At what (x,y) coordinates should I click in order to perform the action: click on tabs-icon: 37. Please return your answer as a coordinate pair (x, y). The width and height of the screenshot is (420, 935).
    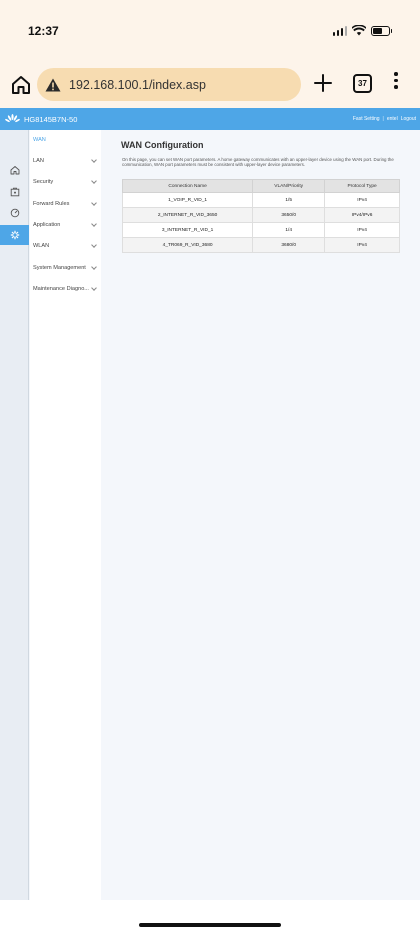
    Looking at the image, I should click on (362, 83).